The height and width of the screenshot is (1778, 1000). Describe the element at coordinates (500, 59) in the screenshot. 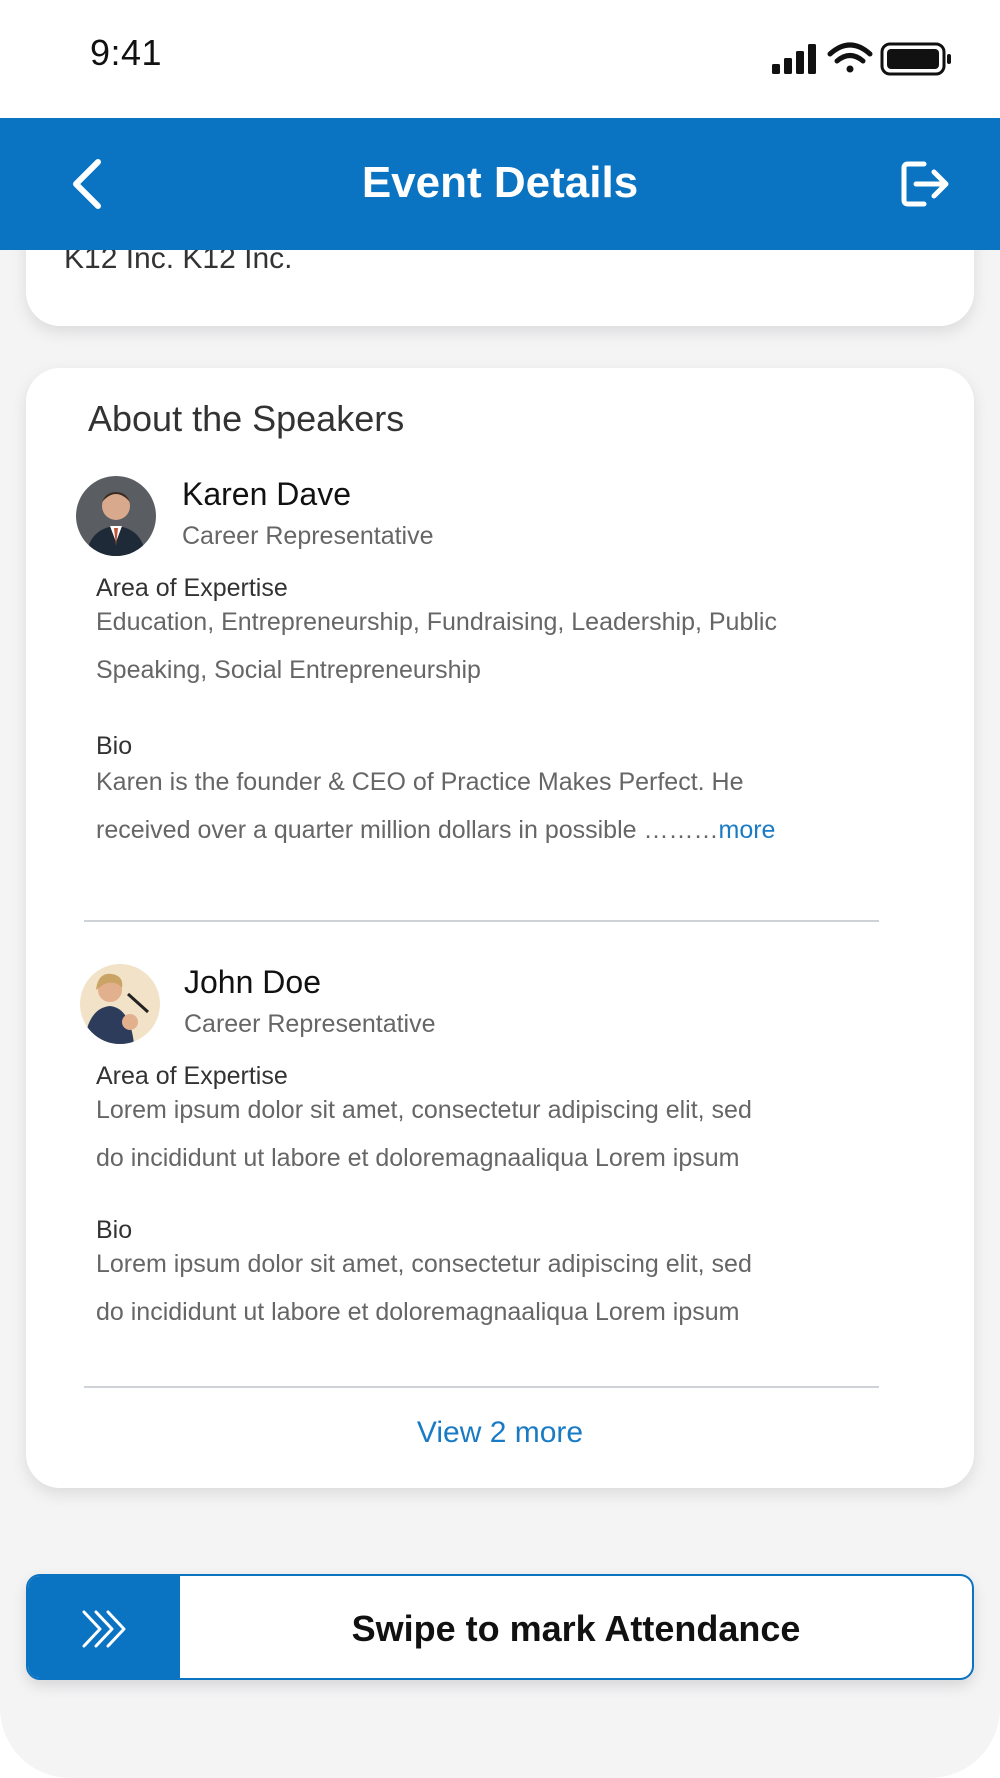

I see `status-bar: 9:41` at that location.